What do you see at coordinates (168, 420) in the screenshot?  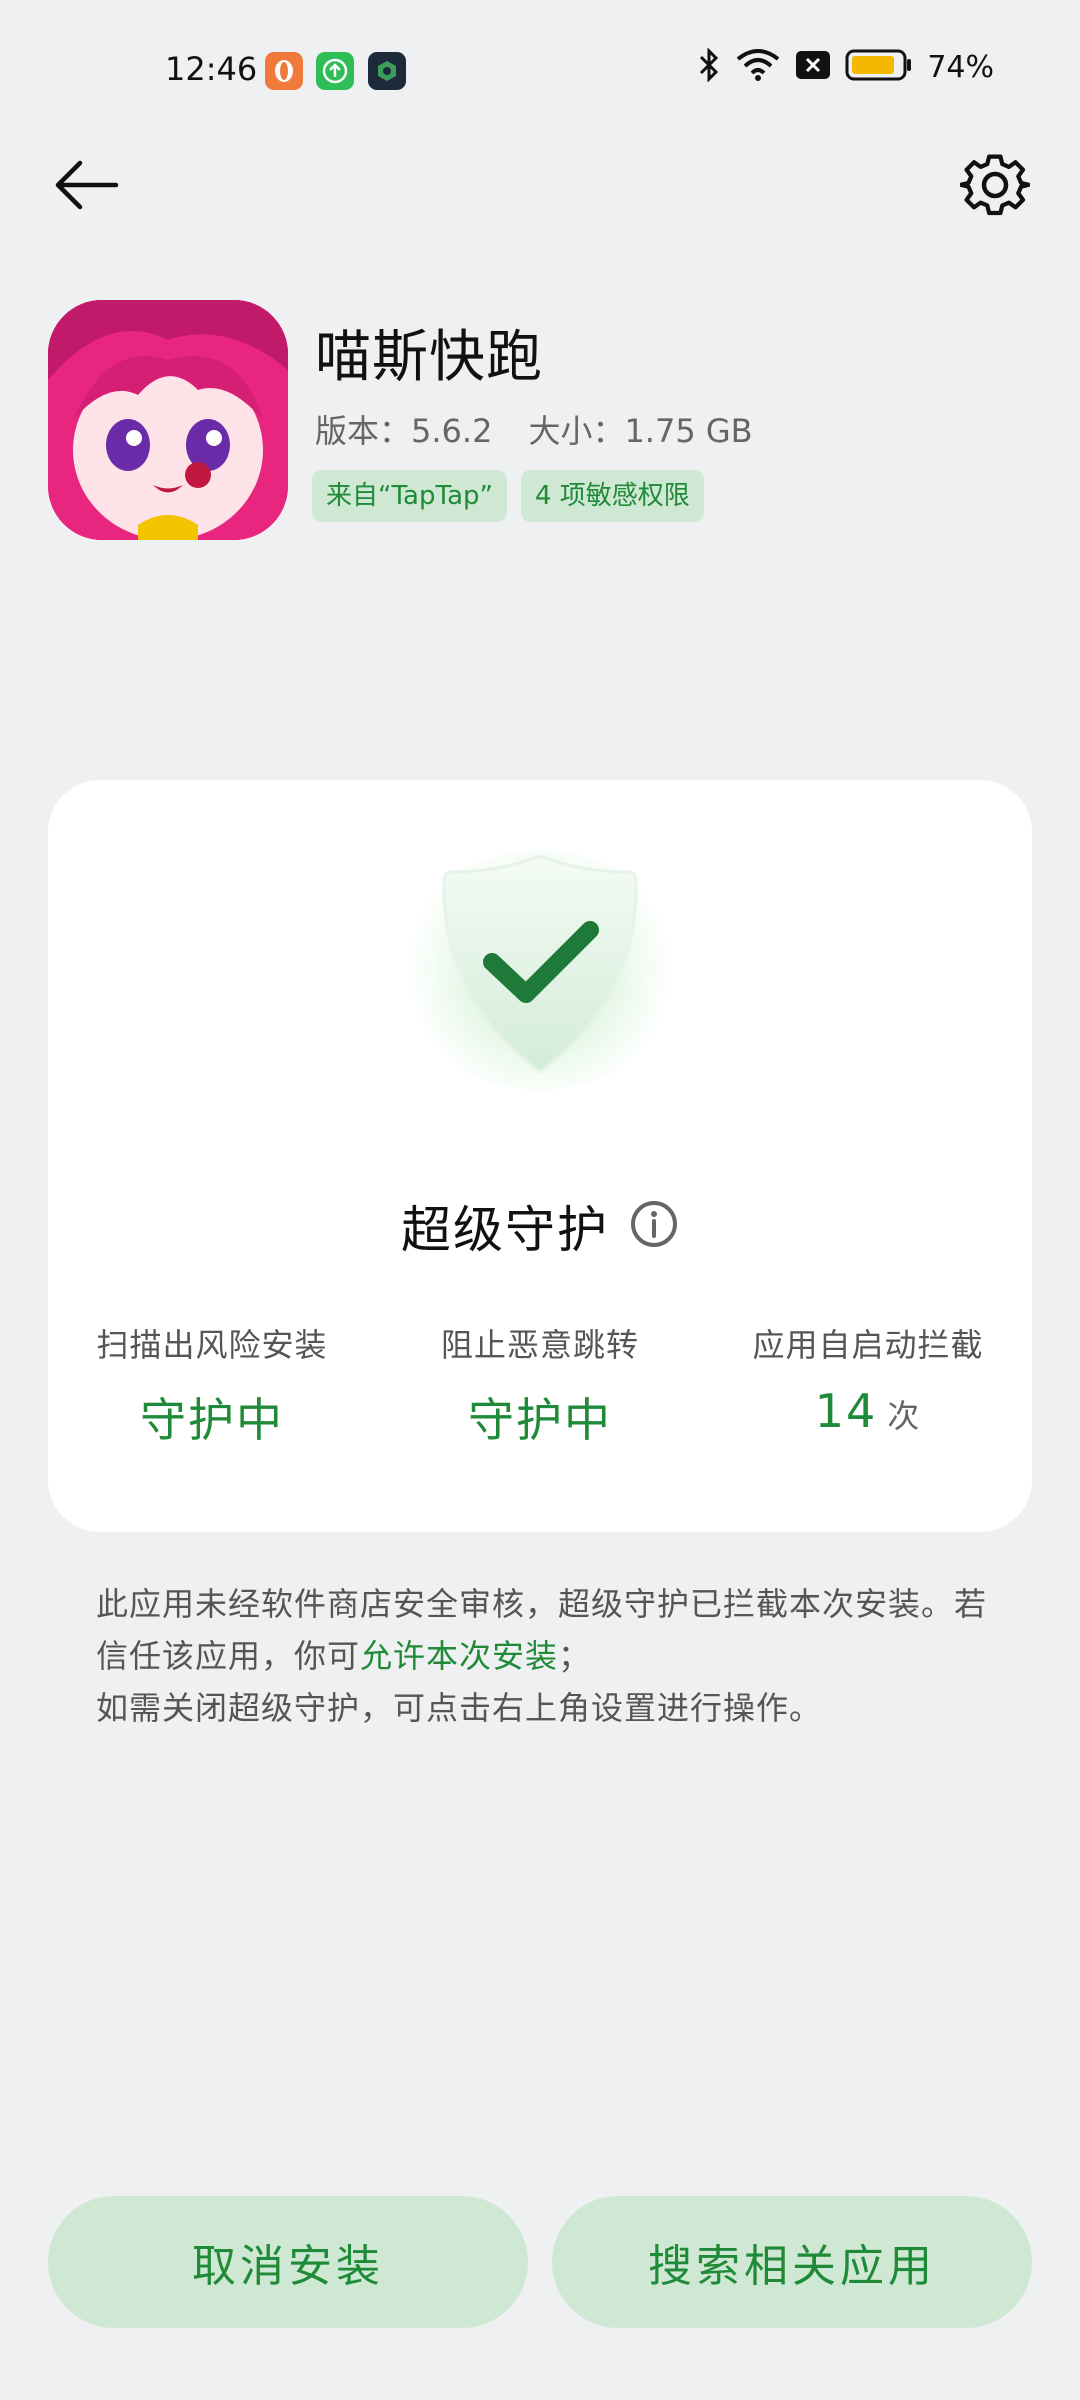 I see `app-icon` at bounding box center [168, 420].